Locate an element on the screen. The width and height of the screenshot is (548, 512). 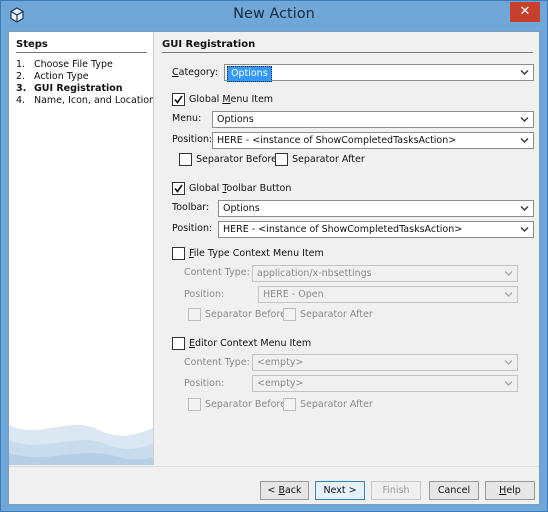
editor-position-label: Position: is located at coordinates (204, 383).